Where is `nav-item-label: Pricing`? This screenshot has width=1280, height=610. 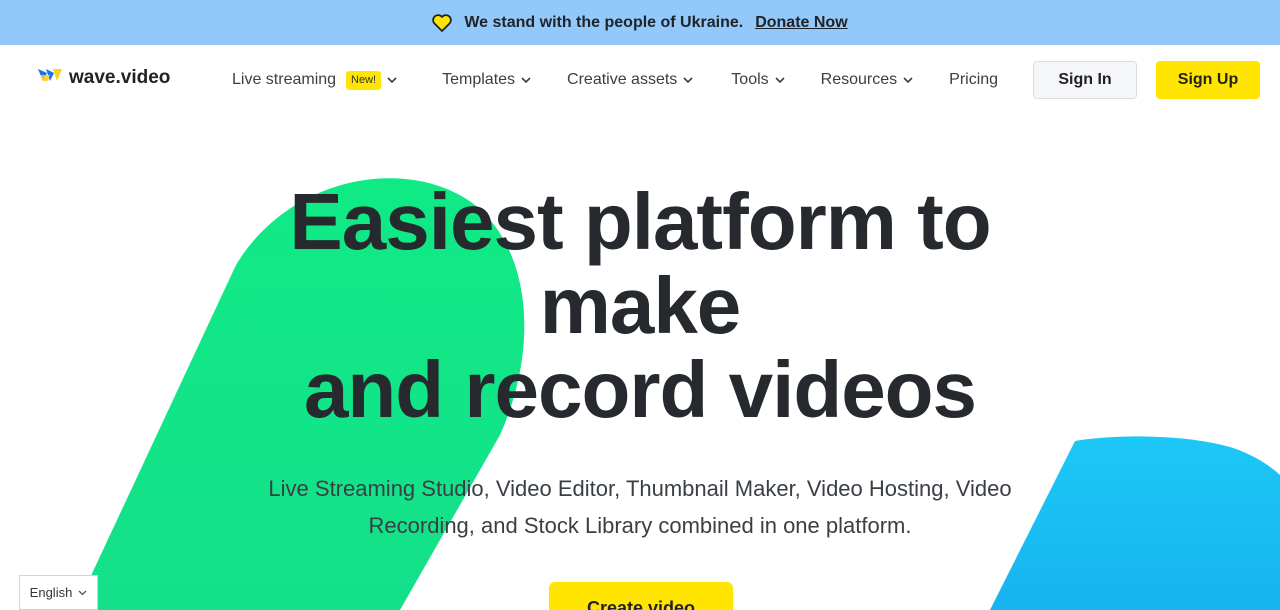
nav-item-label: Pricing is located at coordinates (974, 79).